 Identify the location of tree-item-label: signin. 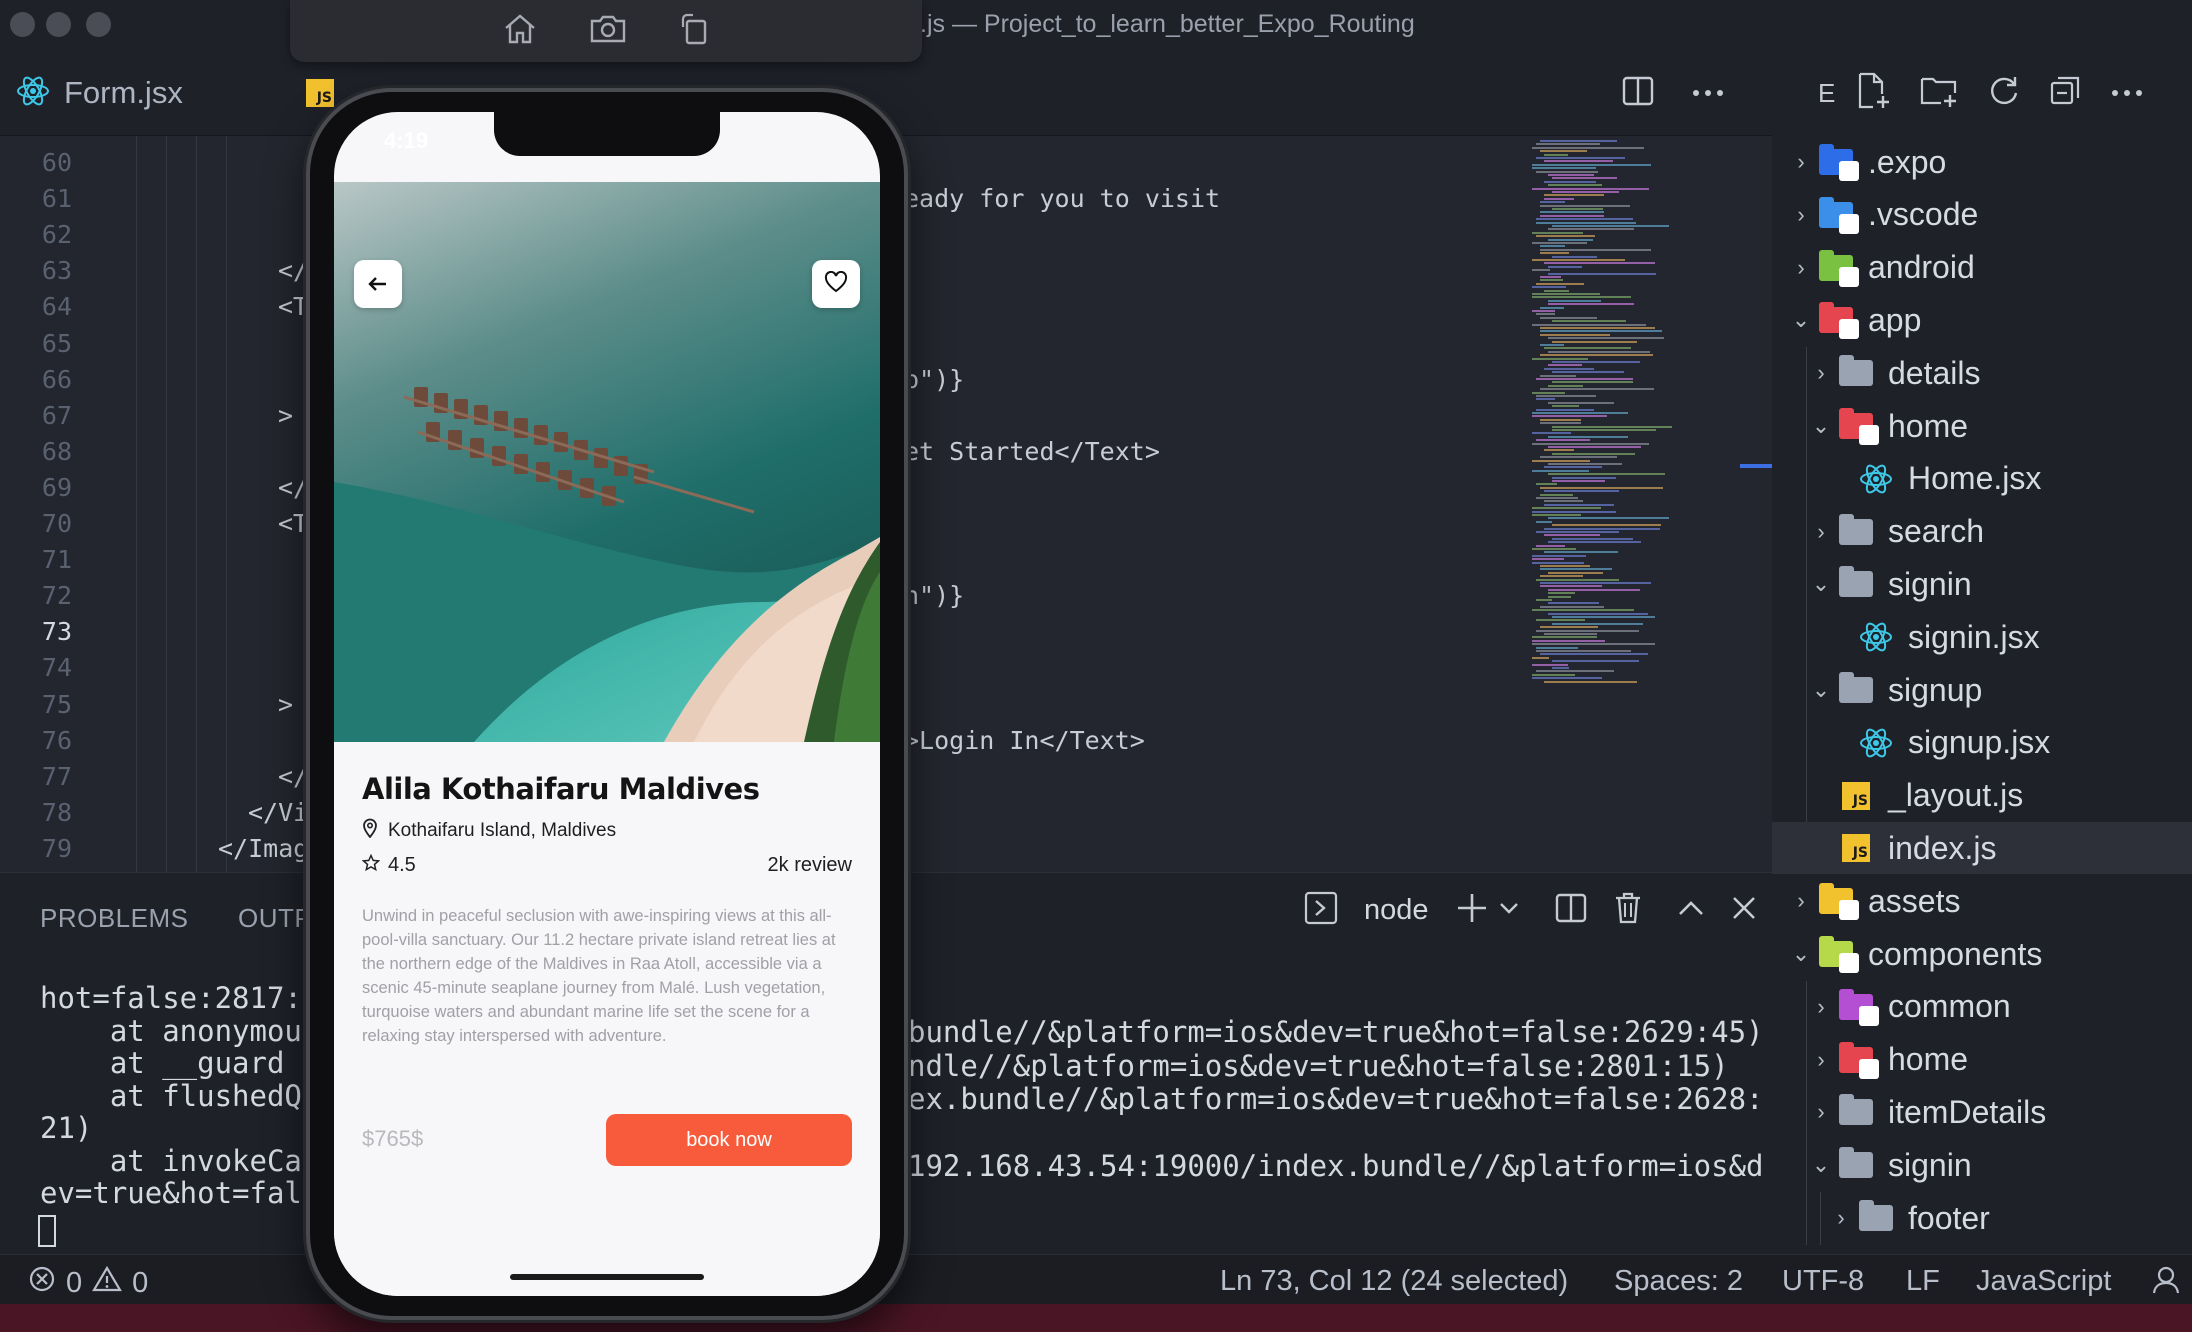
(1930, 583).